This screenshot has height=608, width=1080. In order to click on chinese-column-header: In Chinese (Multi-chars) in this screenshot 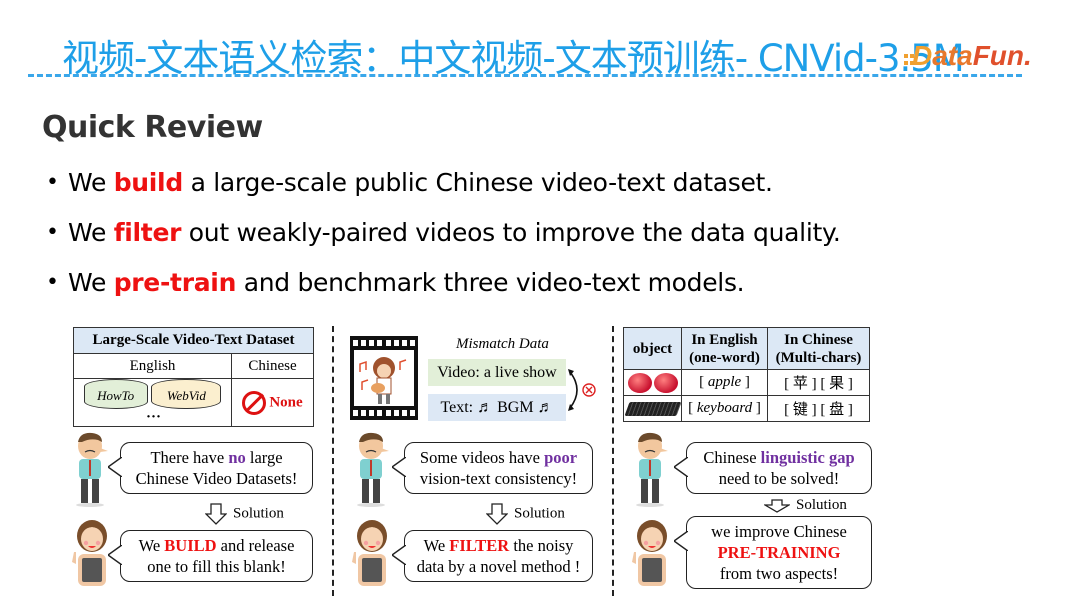, I will do `click(818, 348)`.